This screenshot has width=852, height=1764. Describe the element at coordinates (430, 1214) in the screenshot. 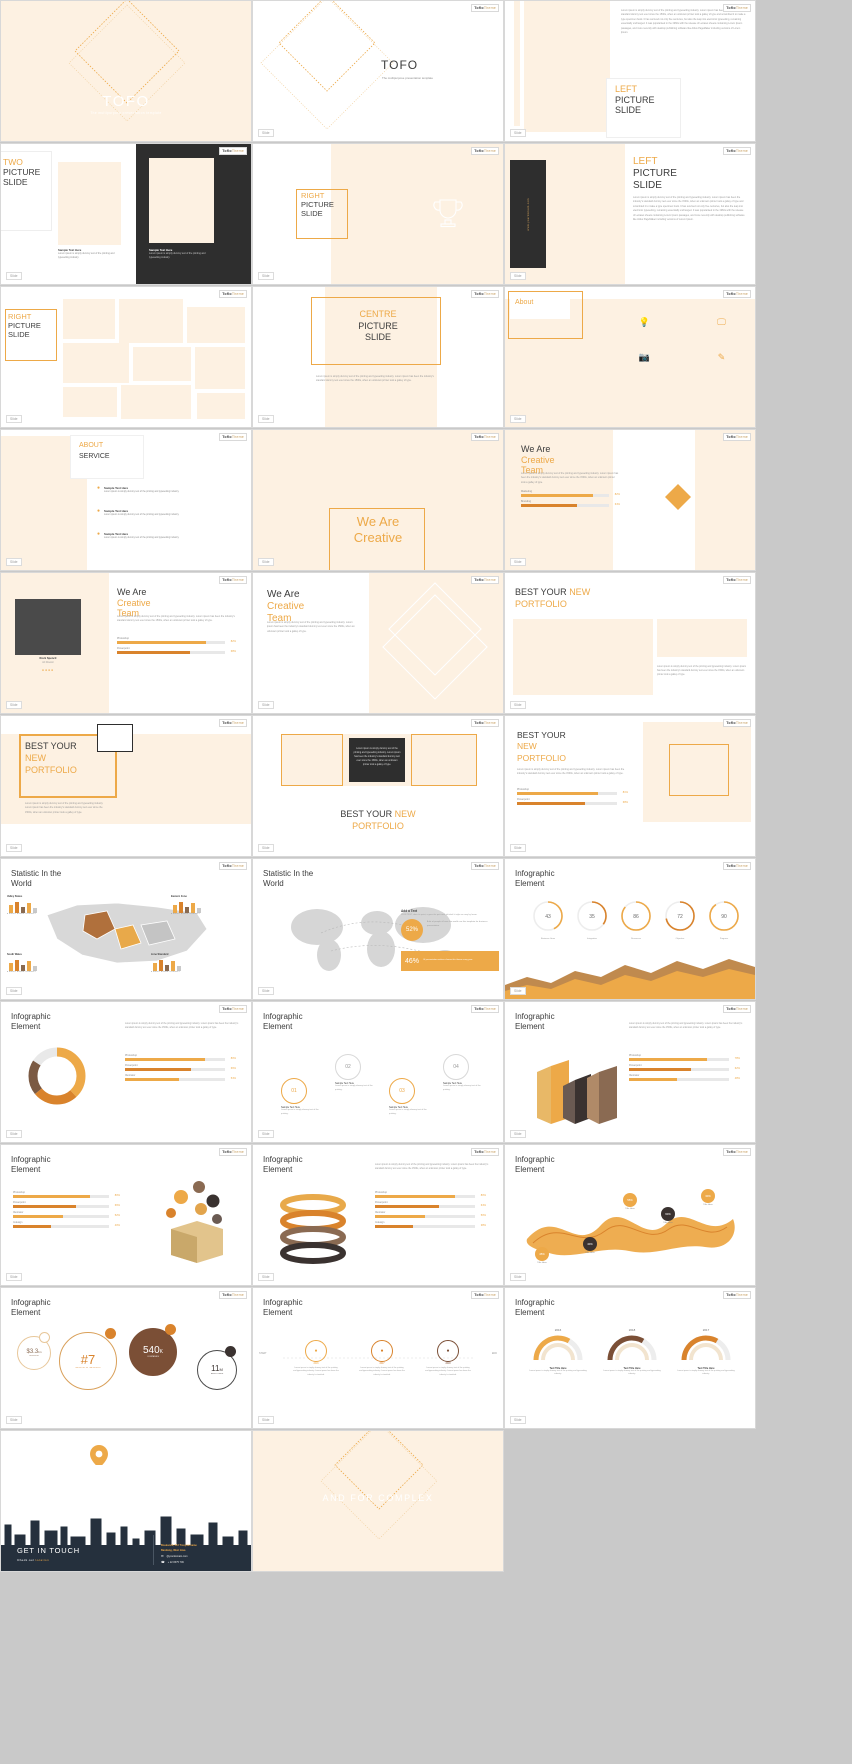

I see `progress-bar-group: Illustrator 50%` at that location.